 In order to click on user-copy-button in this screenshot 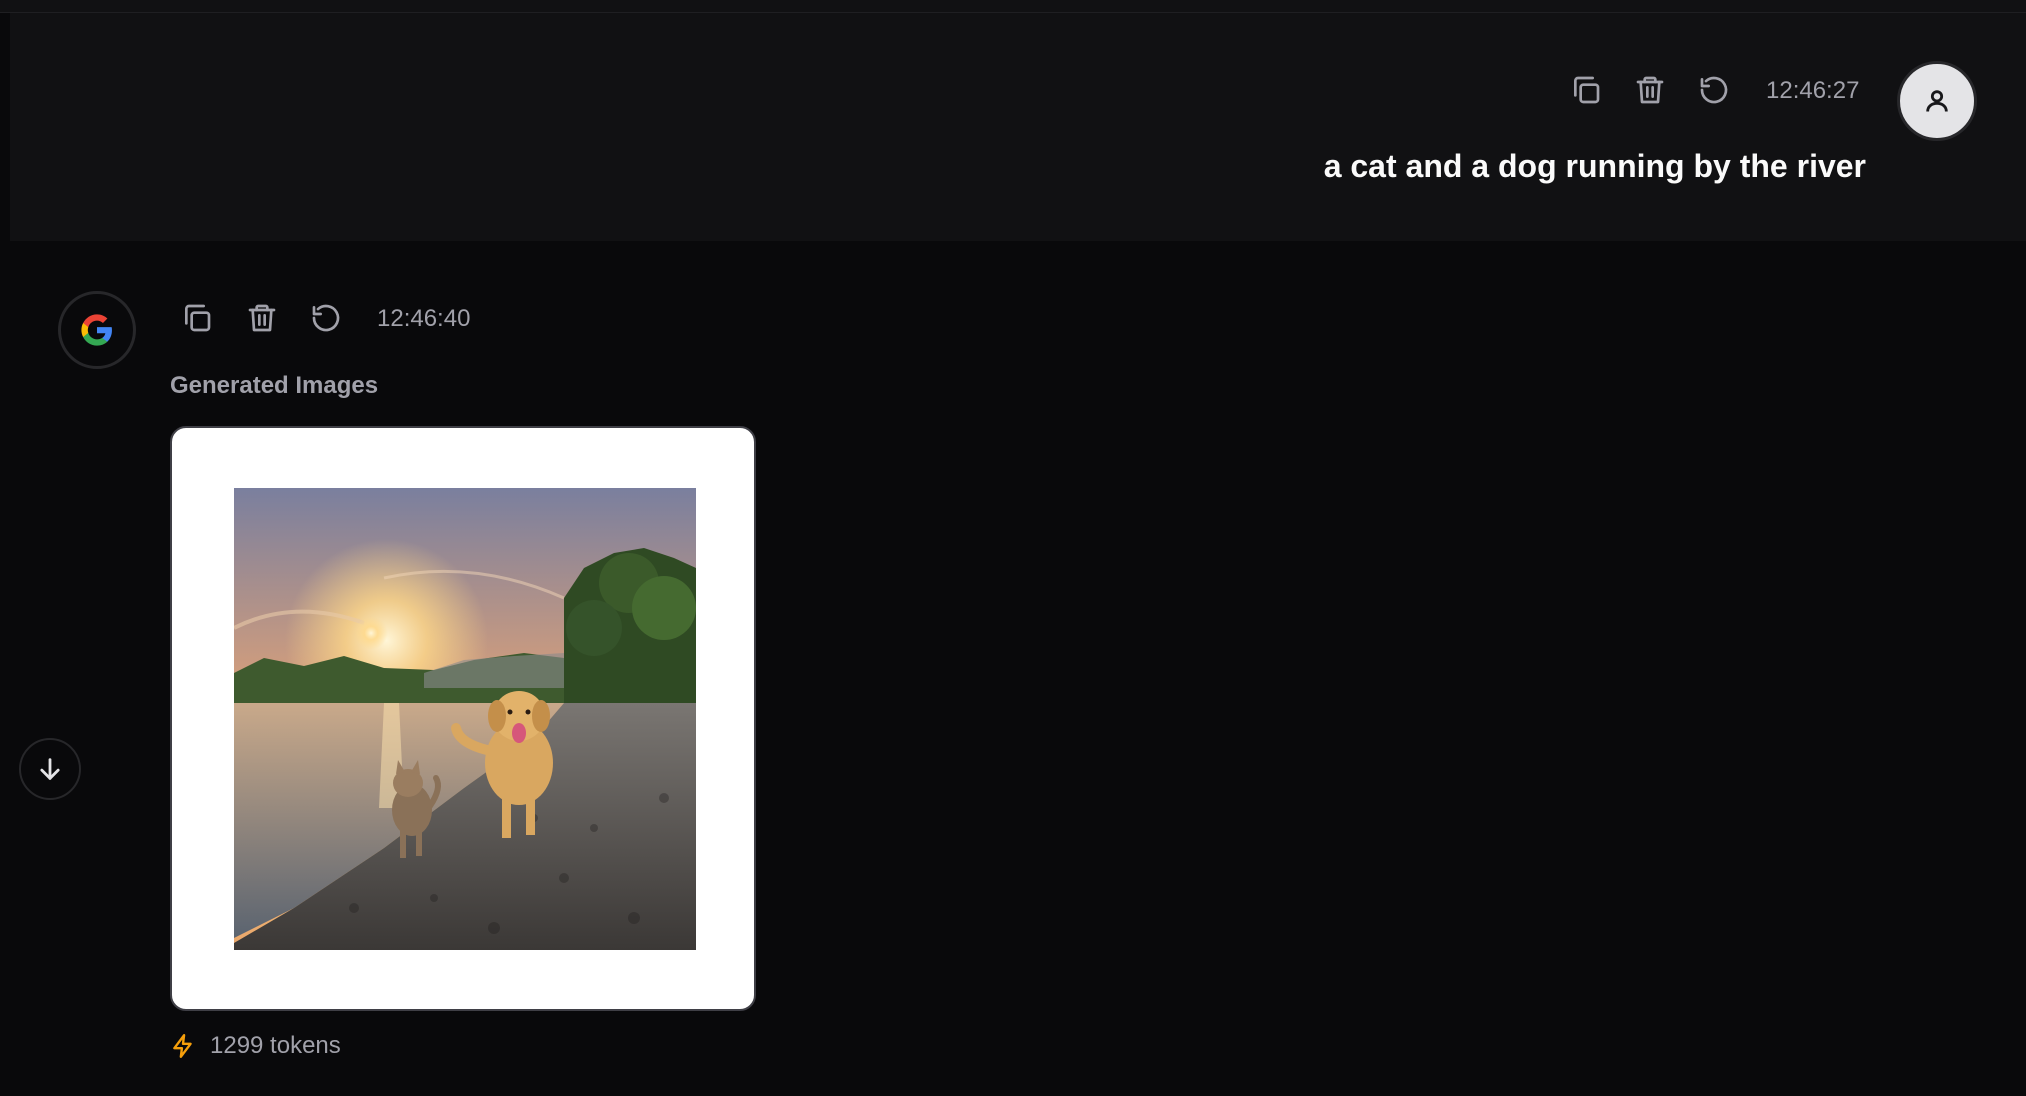, I will do `click(1586, 90)`.